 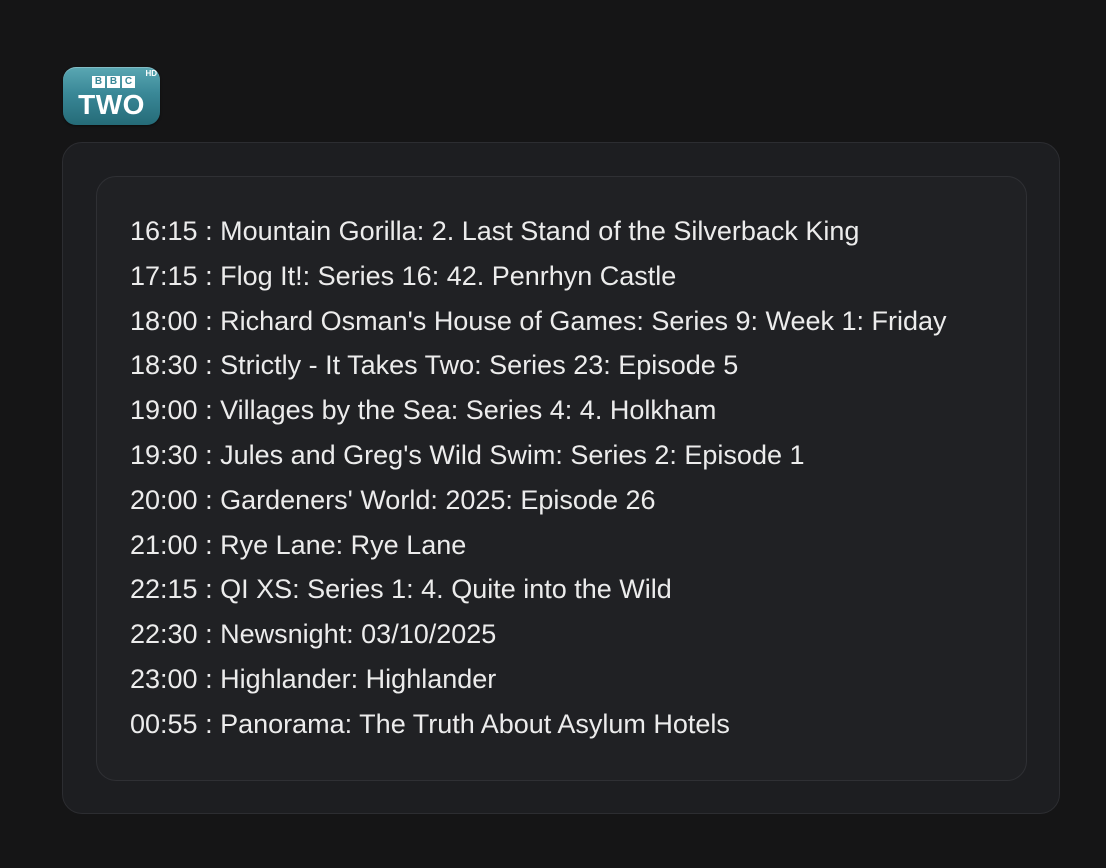 What do you see at coordinates (151, 73) in the screenshot?
I see `hd-label: HD` at bounding box center [151, 73].